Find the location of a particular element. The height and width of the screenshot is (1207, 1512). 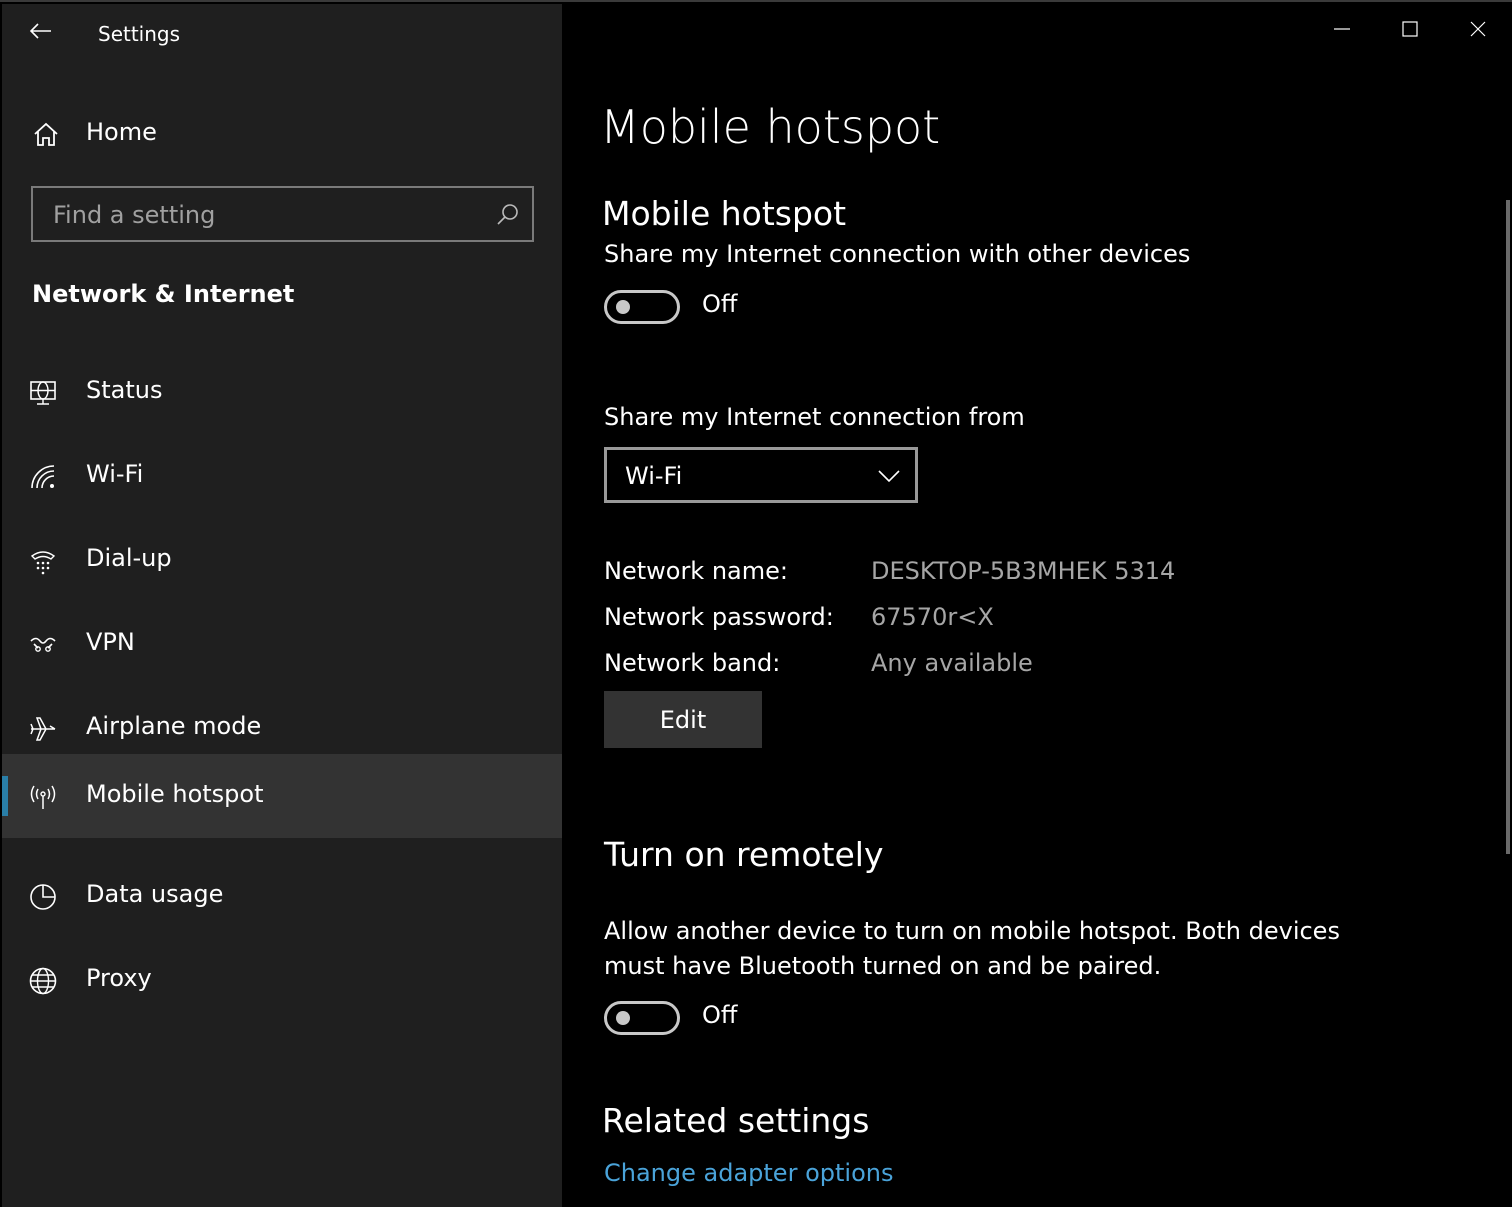

section-heading: Network & Internet is located at coordinates (163, 294).